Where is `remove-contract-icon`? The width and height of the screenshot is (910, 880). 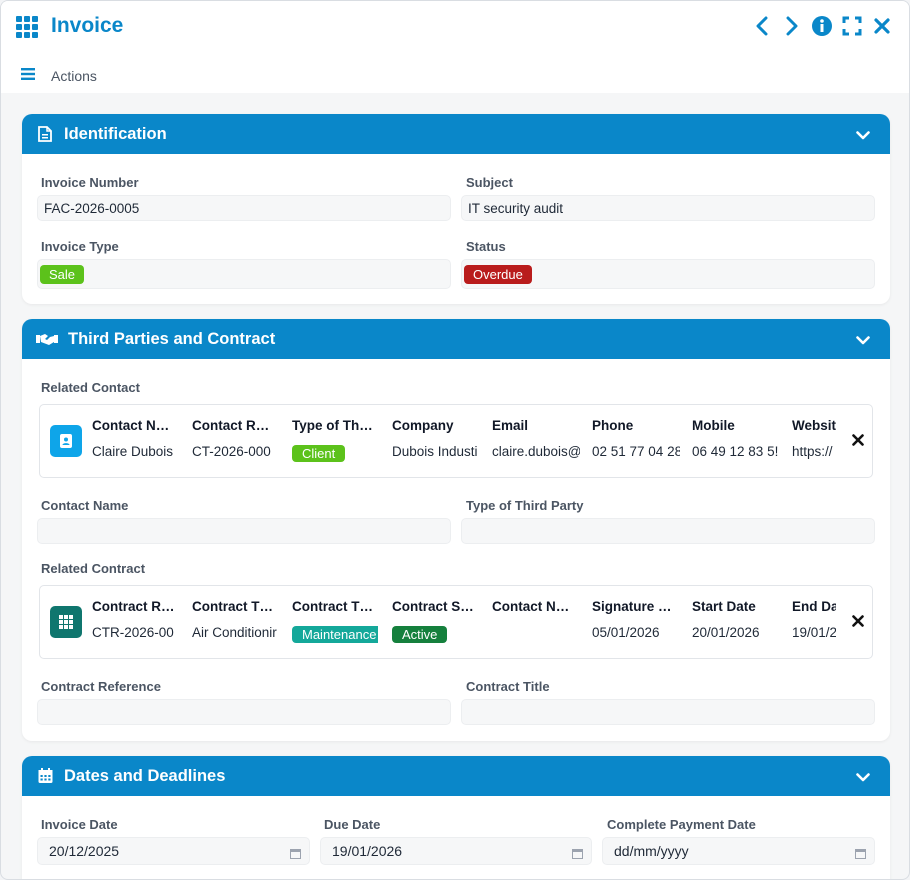 remove-contract-icon is located at coordinates (858, 623).